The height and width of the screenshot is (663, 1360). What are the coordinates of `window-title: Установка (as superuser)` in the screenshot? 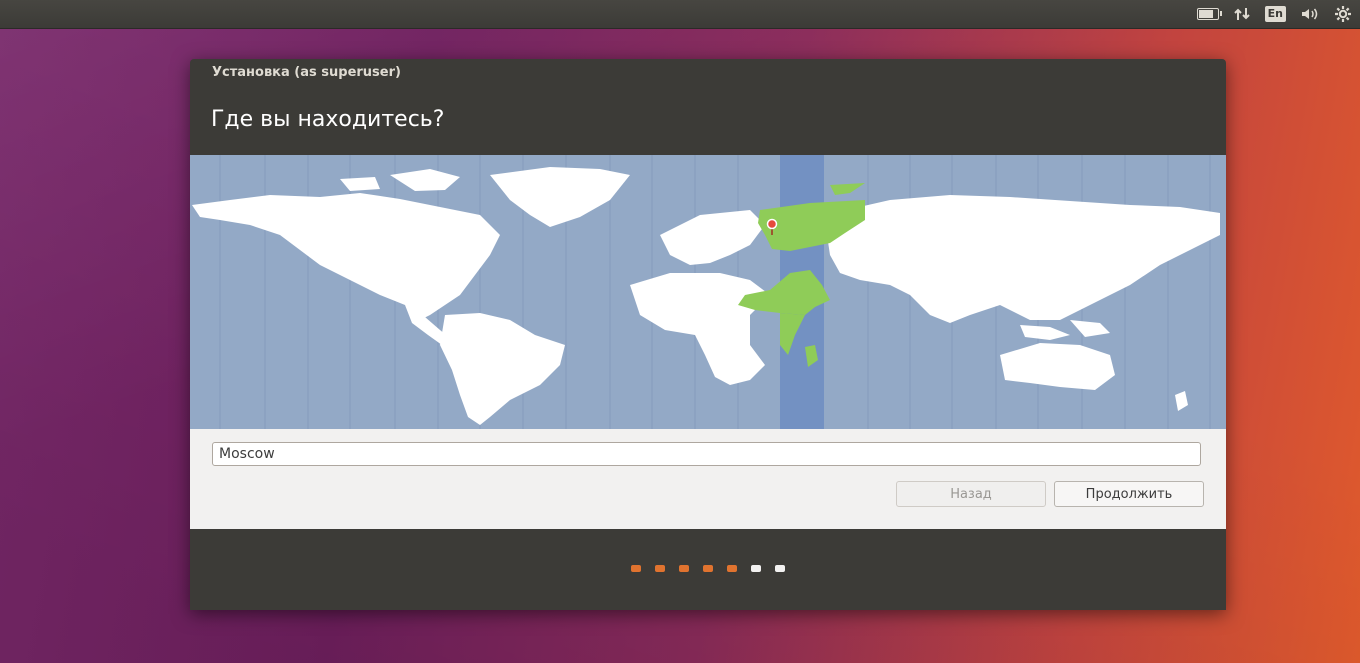 It's located at (306, 72).